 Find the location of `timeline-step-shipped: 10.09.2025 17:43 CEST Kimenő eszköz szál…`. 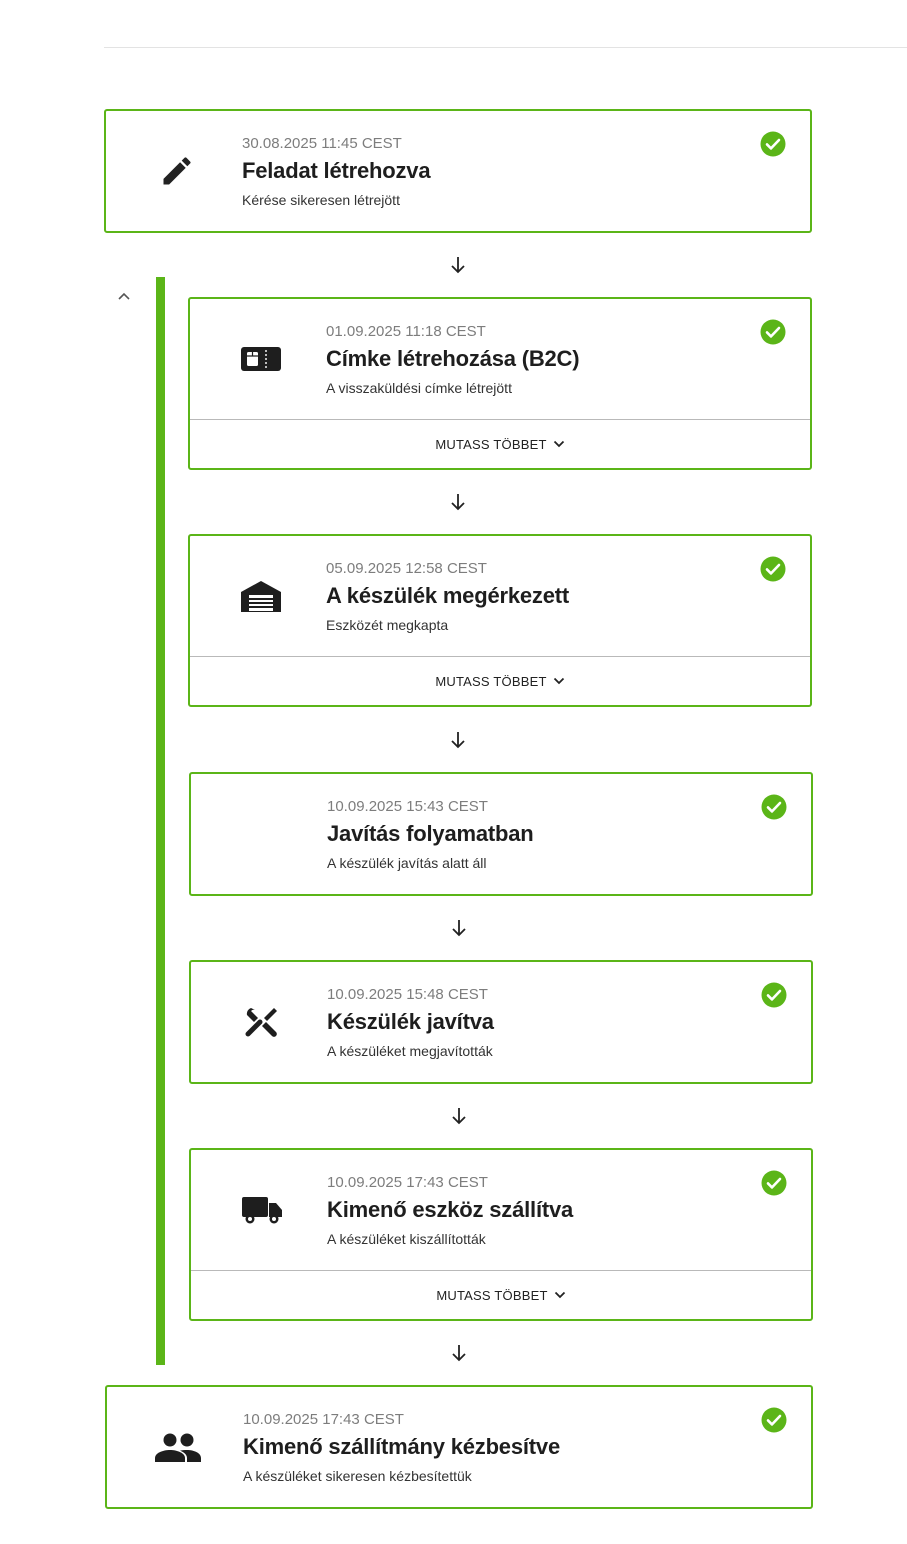

timeline-step-shipped: 10.09.2025 17:43 CEST Kimenő eszköz szál… is located at coordinates (501, 1234).